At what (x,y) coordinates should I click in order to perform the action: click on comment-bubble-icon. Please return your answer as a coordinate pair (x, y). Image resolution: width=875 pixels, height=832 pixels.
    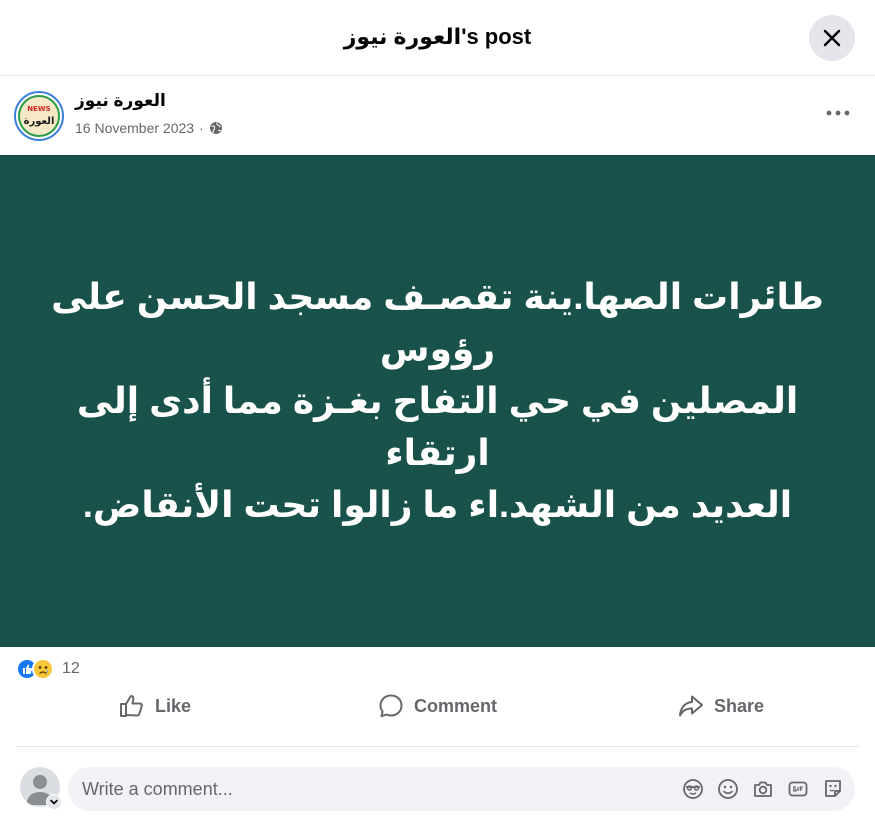
    Looking at the image, I should click on (391, 706).